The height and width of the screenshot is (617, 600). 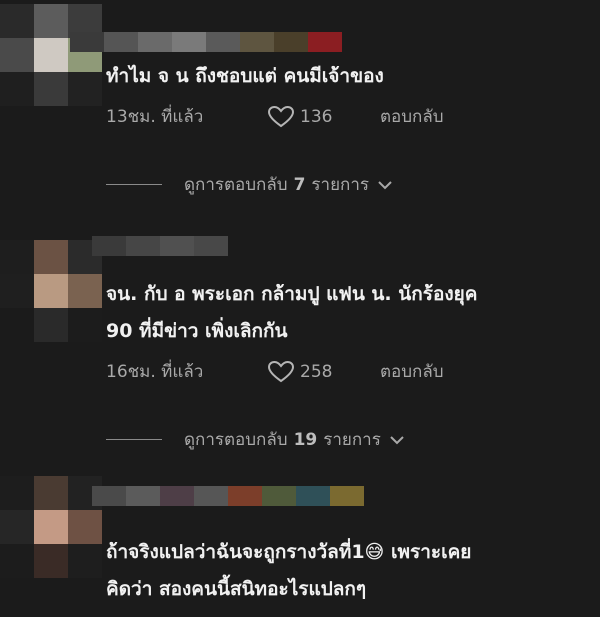 I want to click on view-replies-button: ดูการตอบกลับ 19 รายการ, so click(x=255, y=439).